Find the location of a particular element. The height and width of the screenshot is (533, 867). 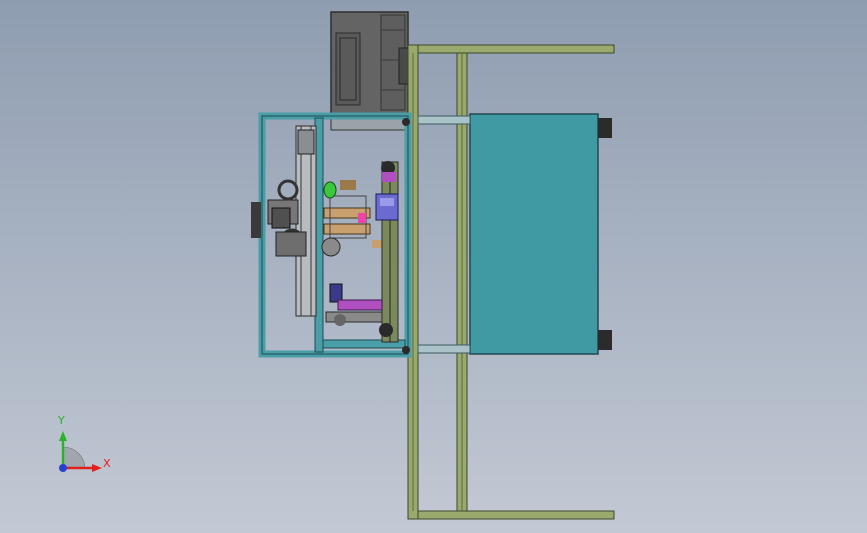

motor-housing is located at coordinates (369, 71).